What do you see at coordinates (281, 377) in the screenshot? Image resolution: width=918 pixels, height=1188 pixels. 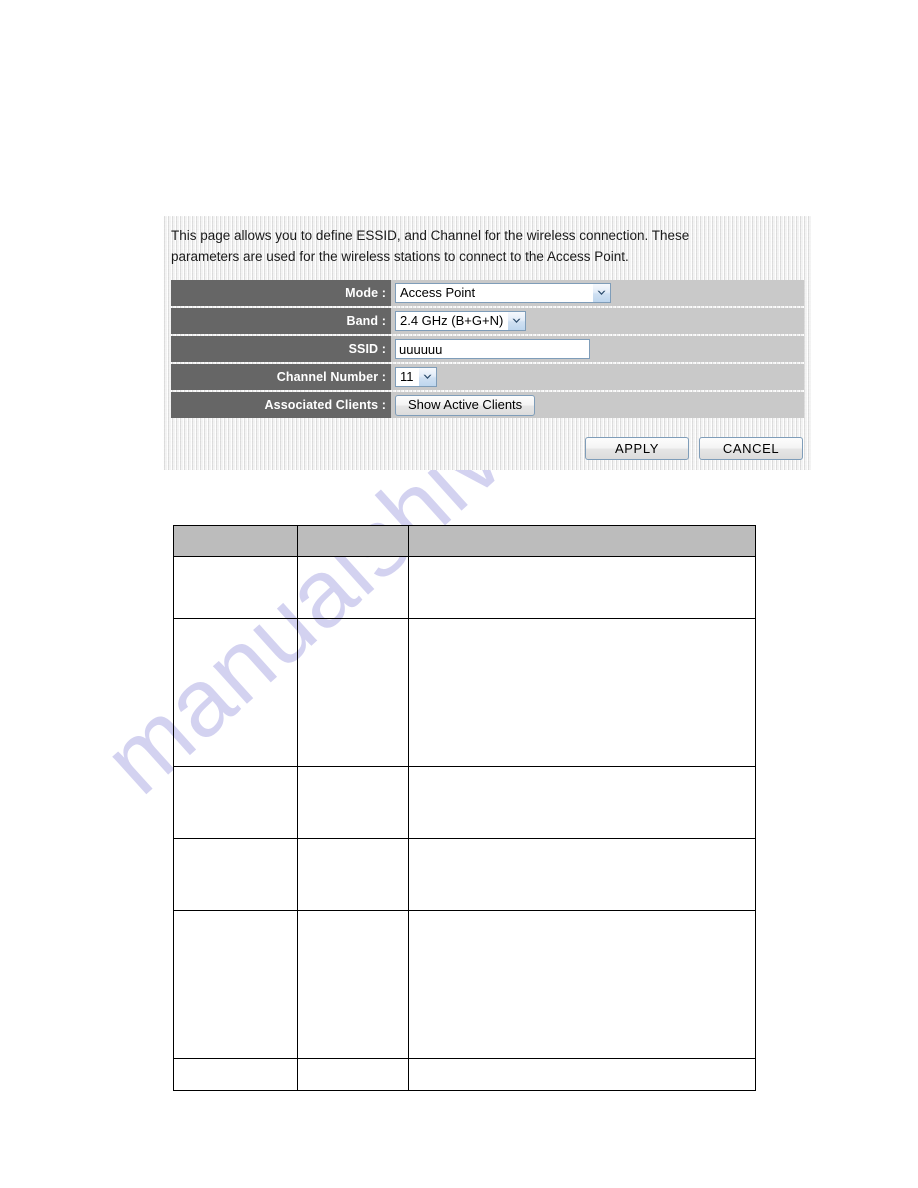 I see `label-channel-number: Channel Number :` at bounding box center [281, 377].